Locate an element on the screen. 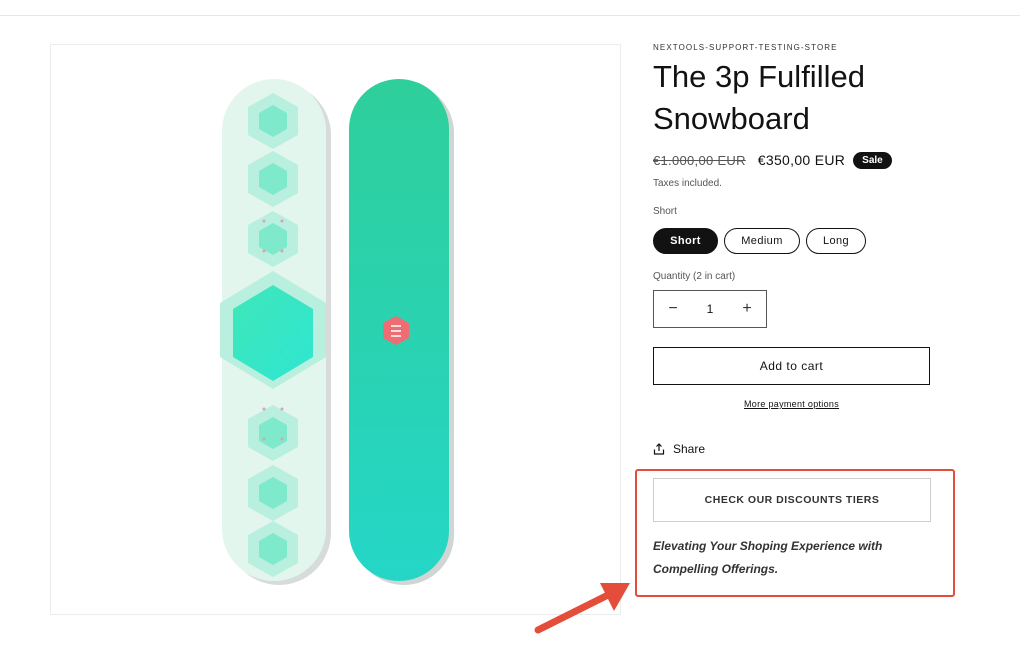 Image resolution: width=1020 pixels, height=663 pixels. variant-option-long: Long is located at coordinates (836, 241).